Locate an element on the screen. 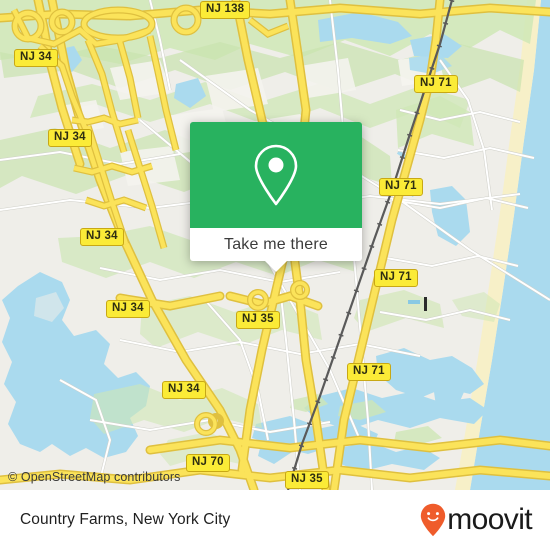 The height and width of the screenshot is (550, 550). footer-bar: Country Farms, New York City moovit is located at coordinates (275, 520).